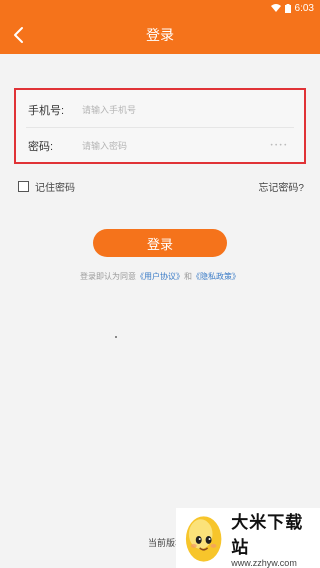 The image size is (320, 568). I want to click on privacy-policy-link: 《隐私政策》, so click(216, 276).